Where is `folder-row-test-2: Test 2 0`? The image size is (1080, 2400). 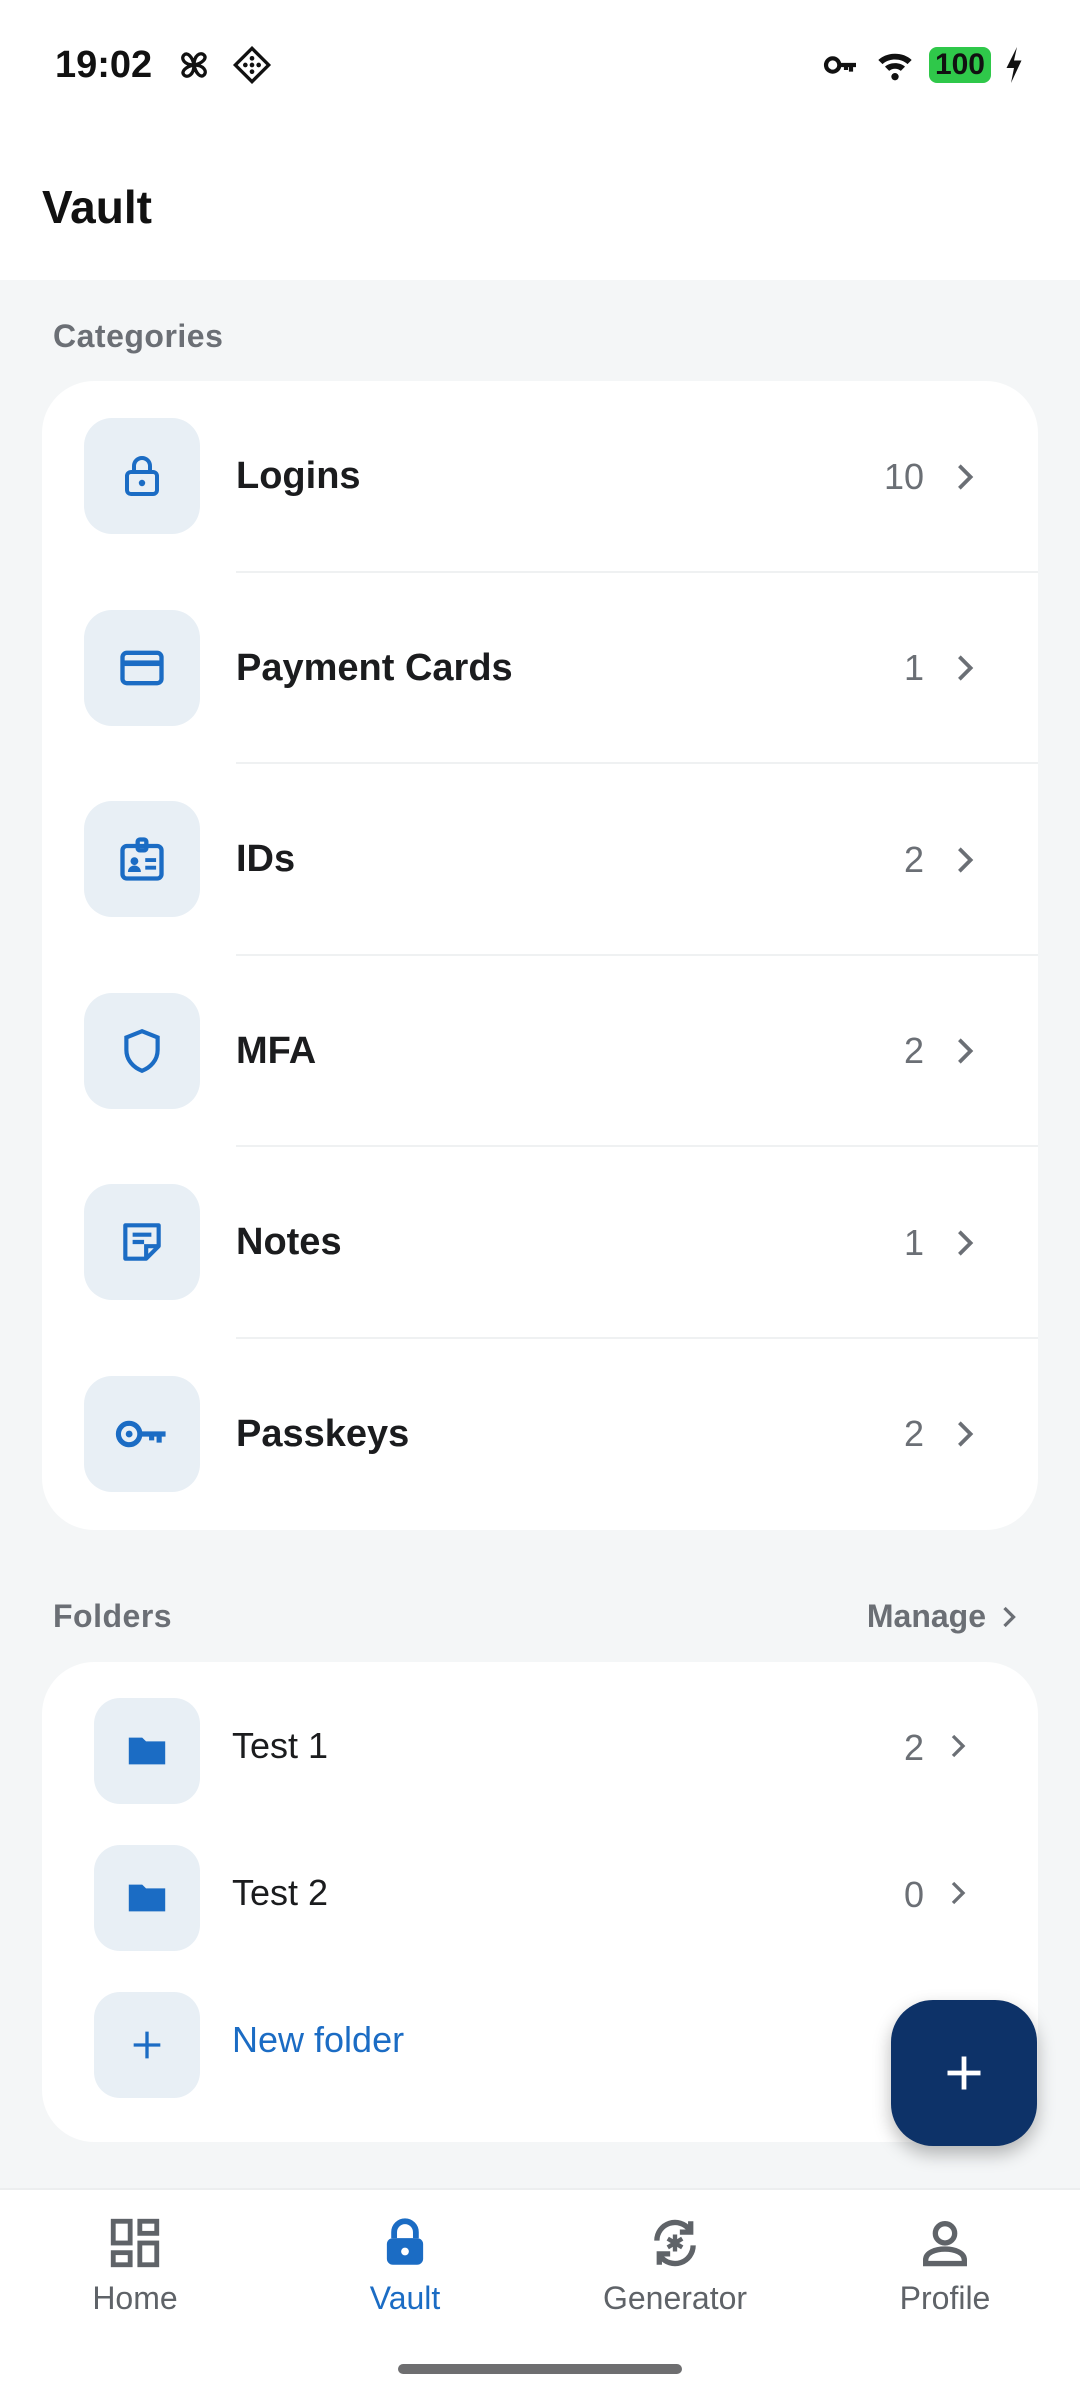
folder-row-test-2: Test 2 0 is located at coordinates (540, 1890).